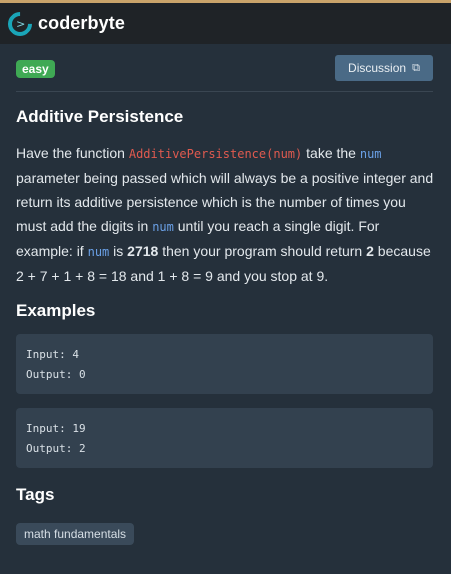  I want to click on divider, so click(224, 91).